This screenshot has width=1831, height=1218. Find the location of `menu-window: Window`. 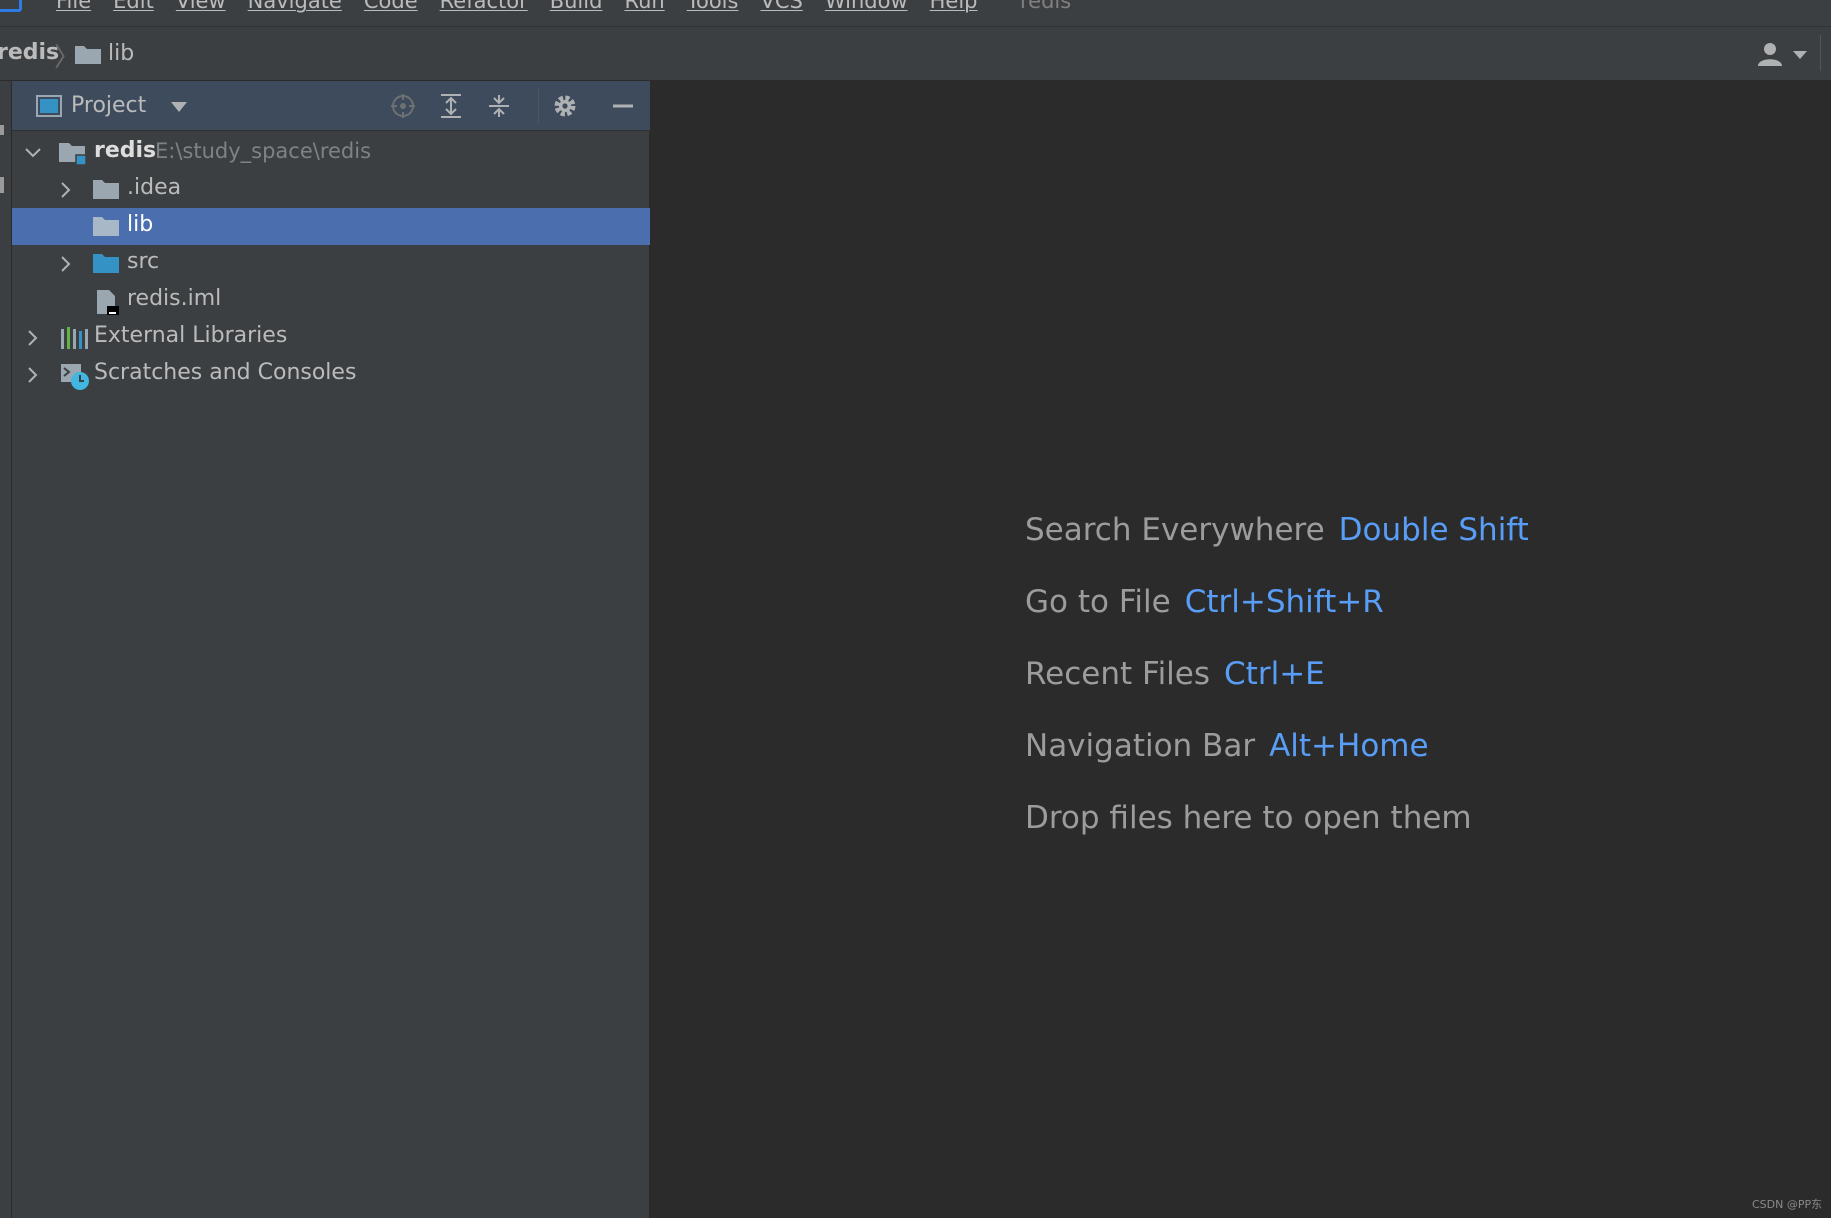

menu-window: Window is located at coordinates (866, 6).